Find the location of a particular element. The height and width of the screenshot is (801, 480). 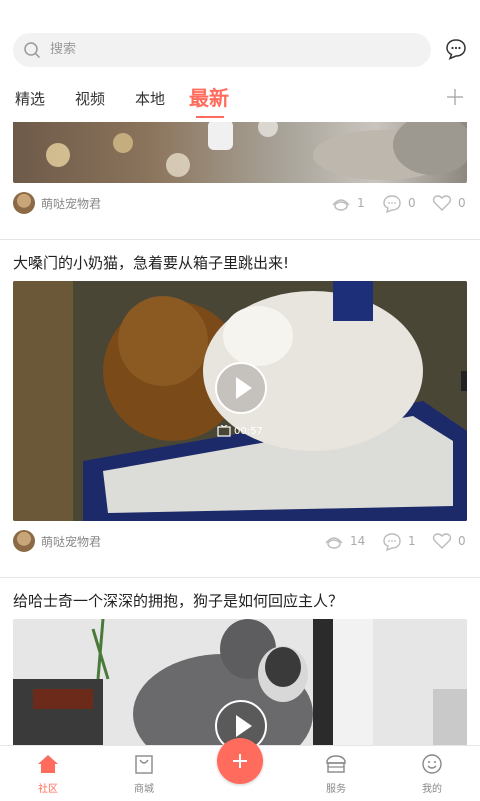

post-meta: 萌哒宠物君 14 1 0 is located at coordinates (240, 542).